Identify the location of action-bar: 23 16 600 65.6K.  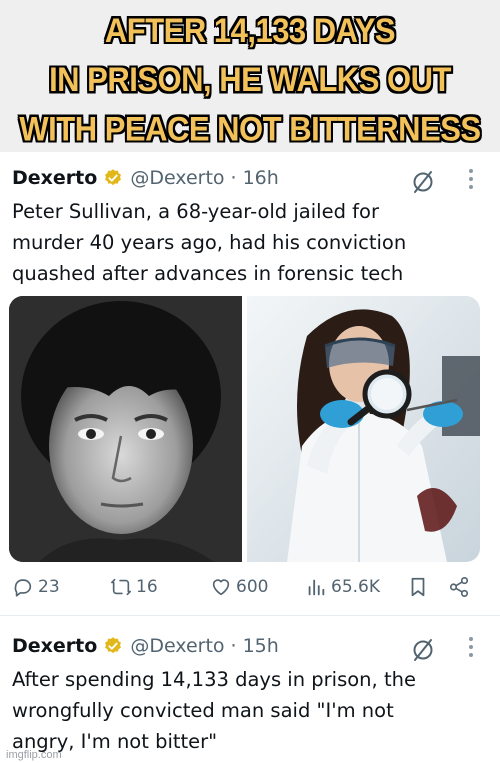
(250, 590).